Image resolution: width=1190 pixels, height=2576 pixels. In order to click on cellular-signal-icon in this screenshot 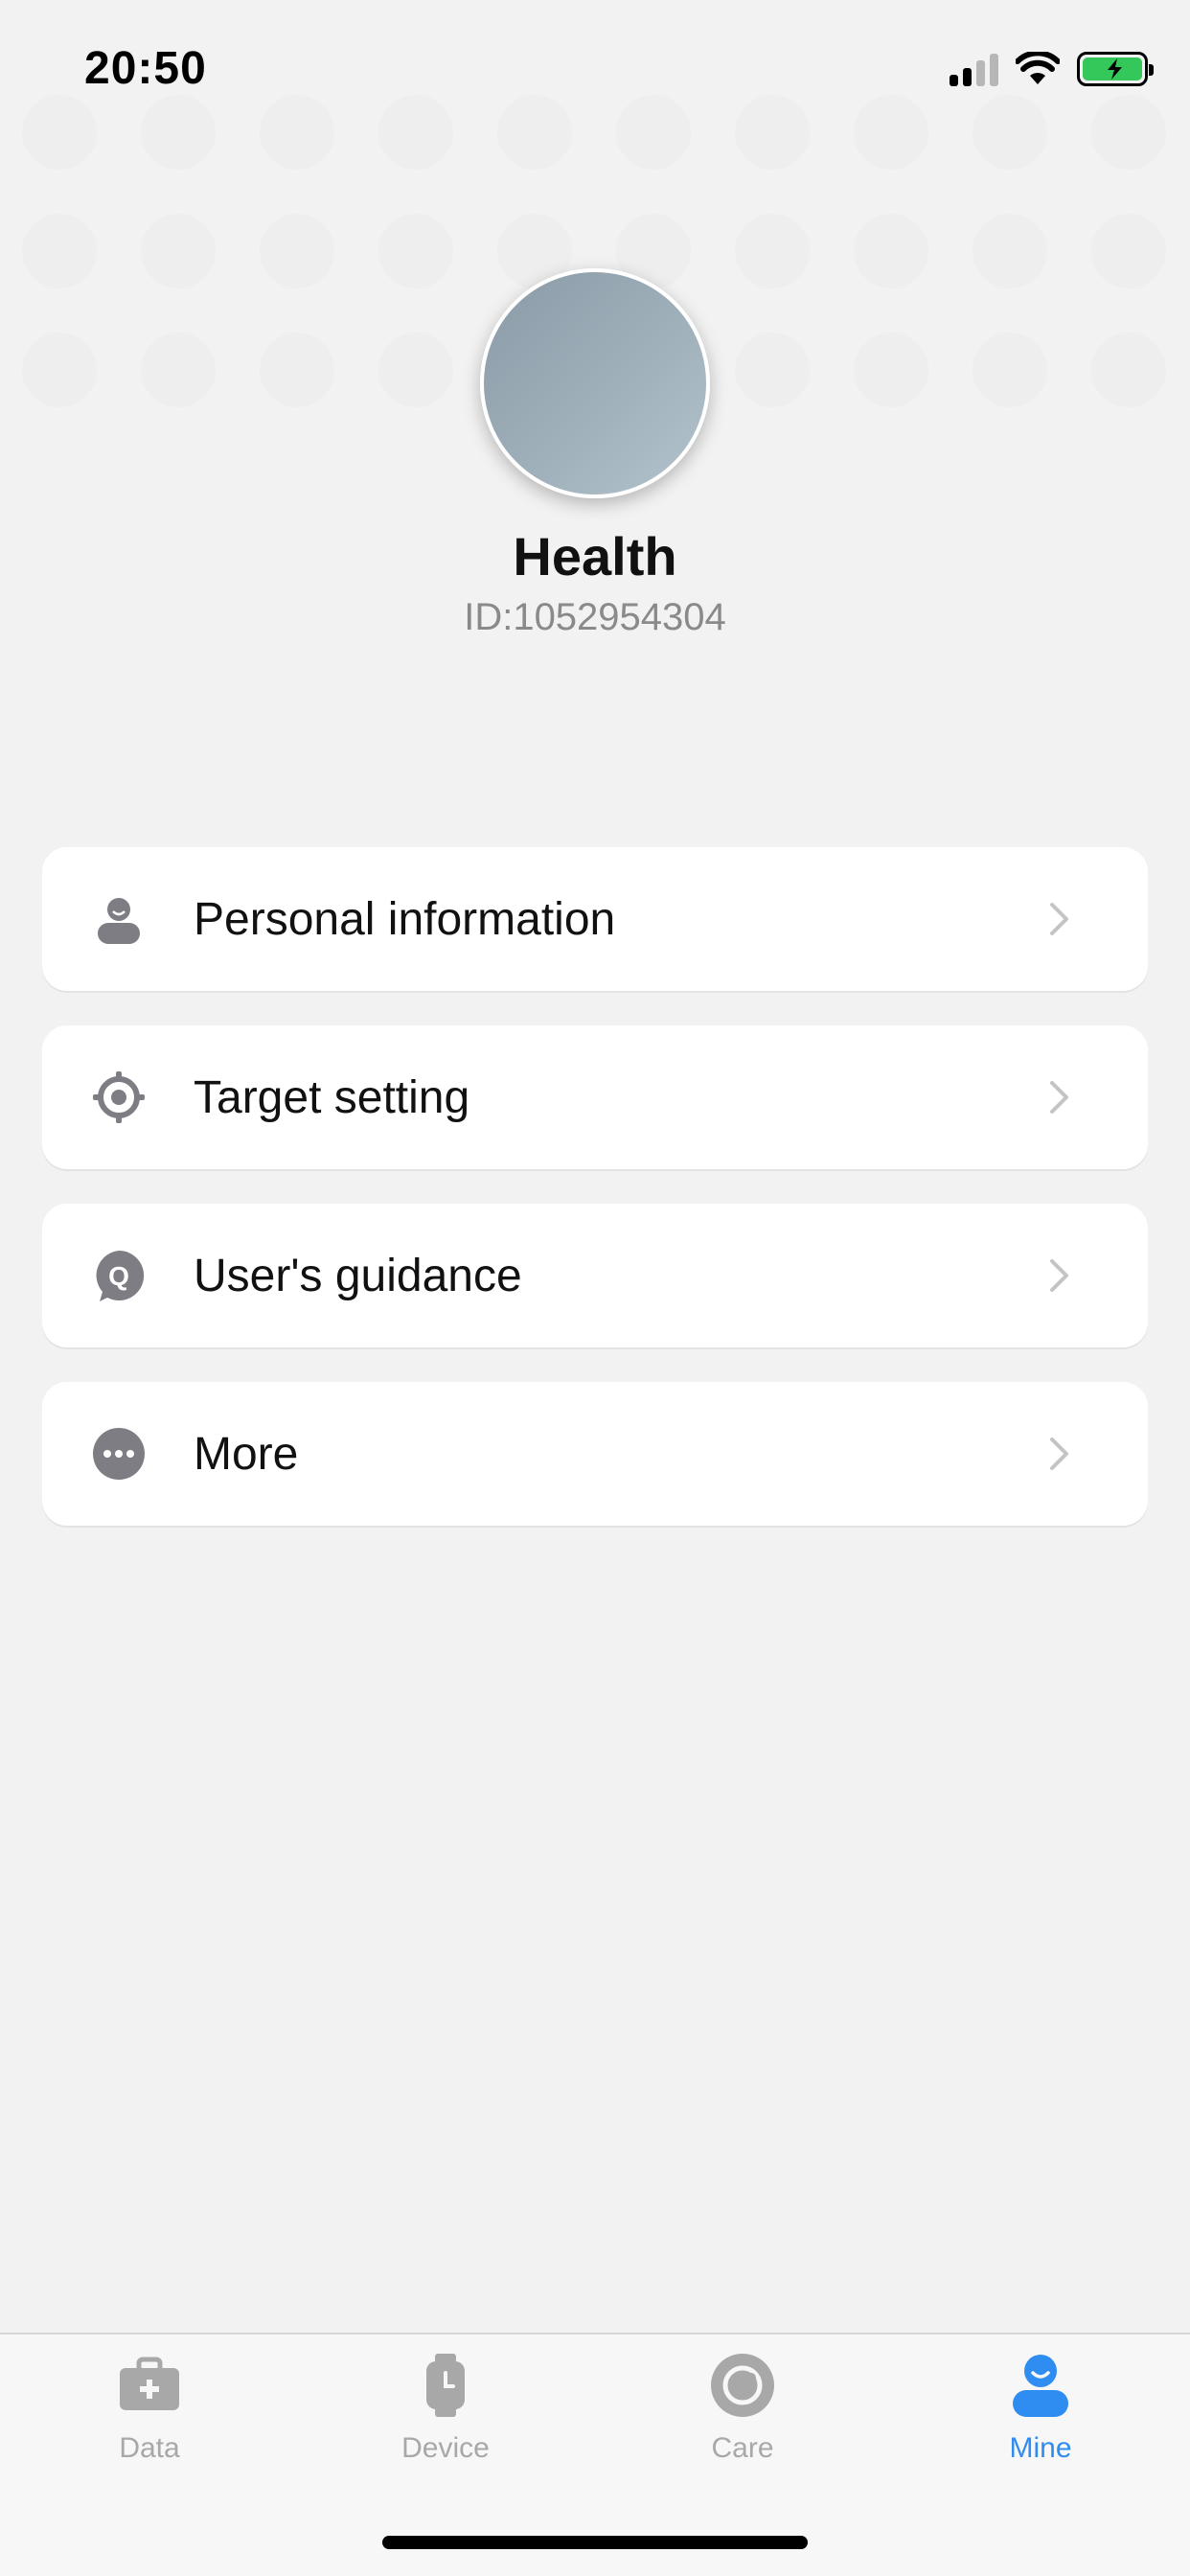, I will do `click(974, 70)`.